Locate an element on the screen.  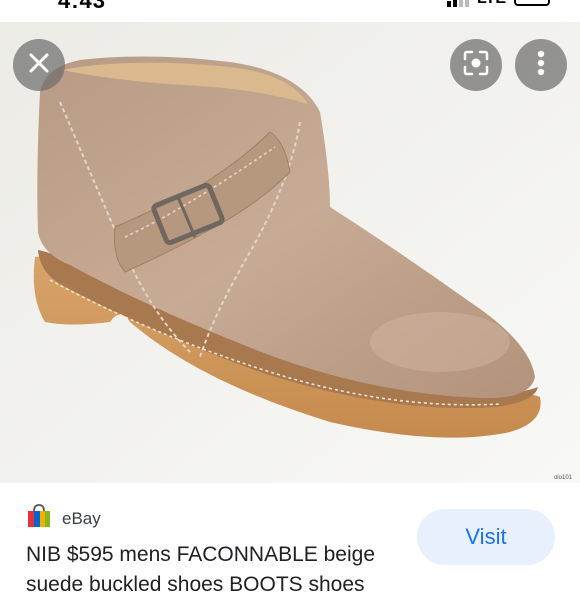
status-indicators: LTE is located at coordinates (498, 4).